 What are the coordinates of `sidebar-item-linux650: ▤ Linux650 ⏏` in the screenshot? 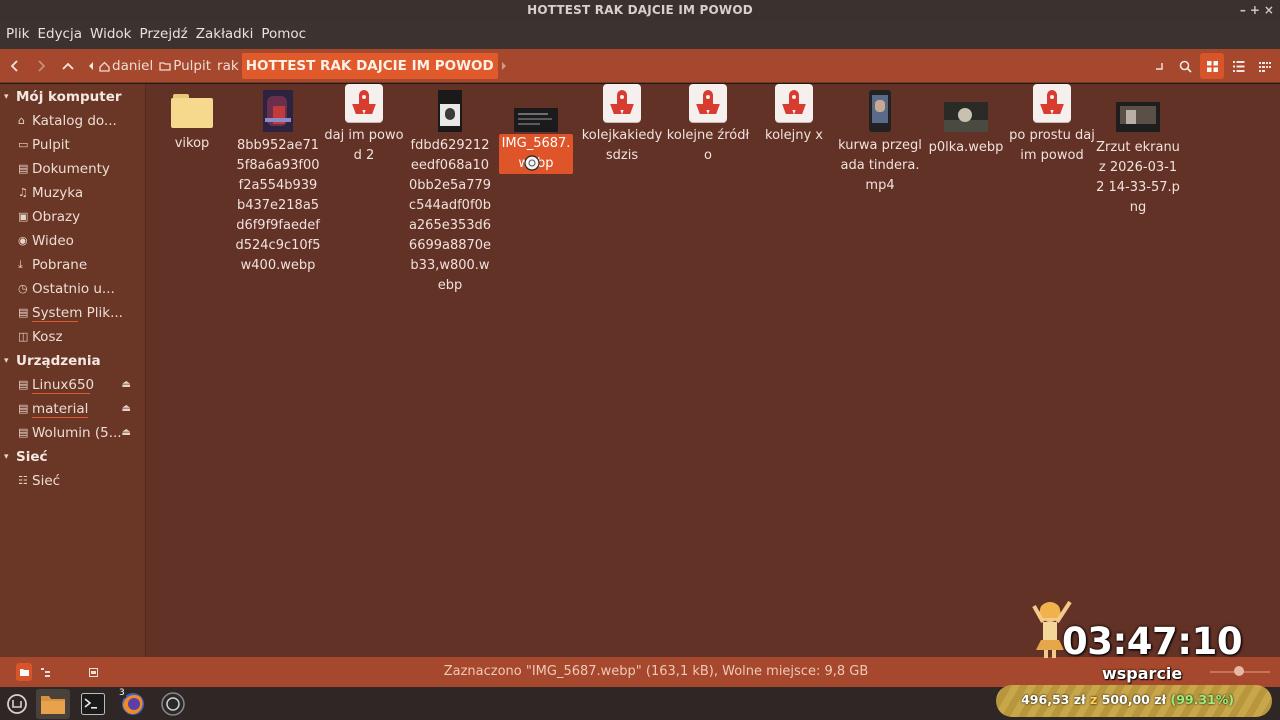 It's located at (72, 385).